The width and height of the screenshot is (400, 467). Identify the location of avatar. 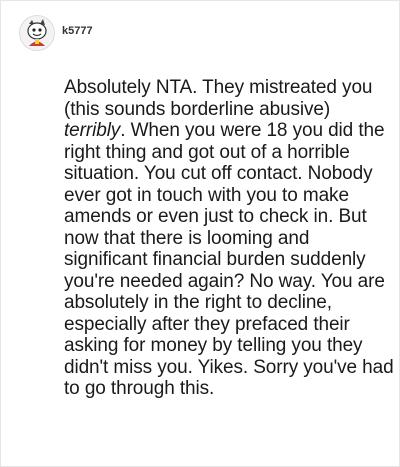
(37, 33).